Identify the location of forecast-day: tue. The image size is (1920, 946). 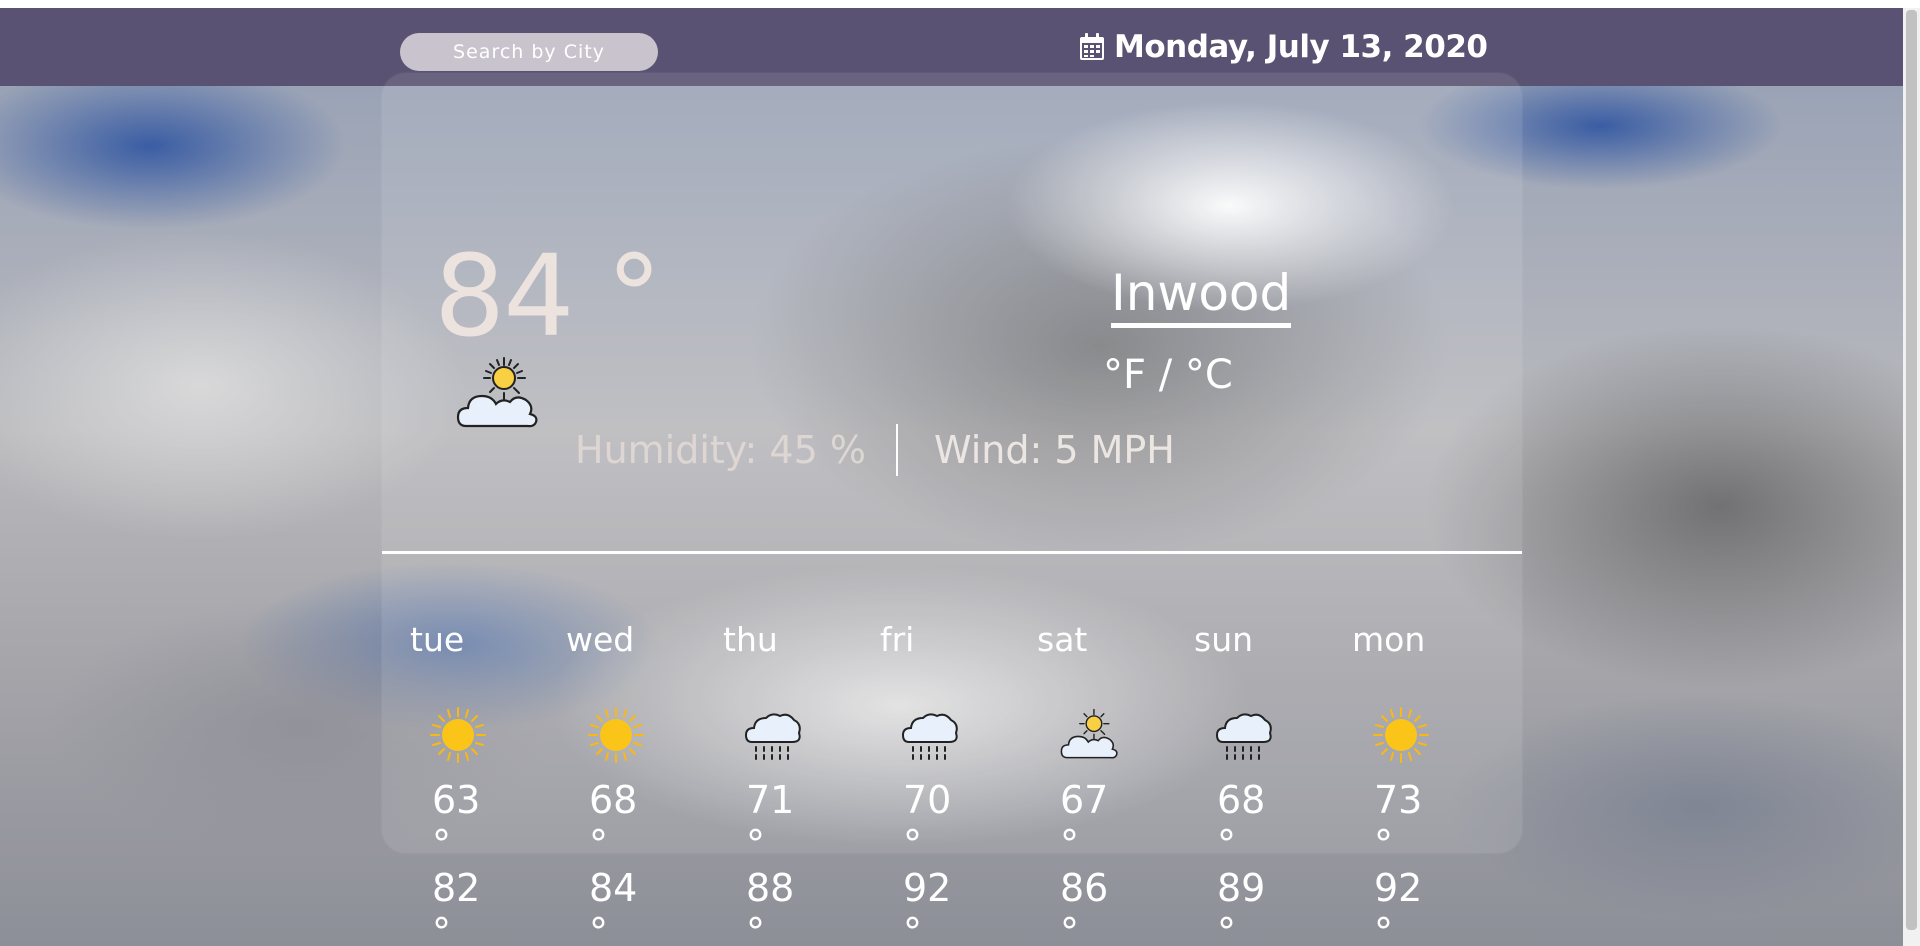
(437, 639).